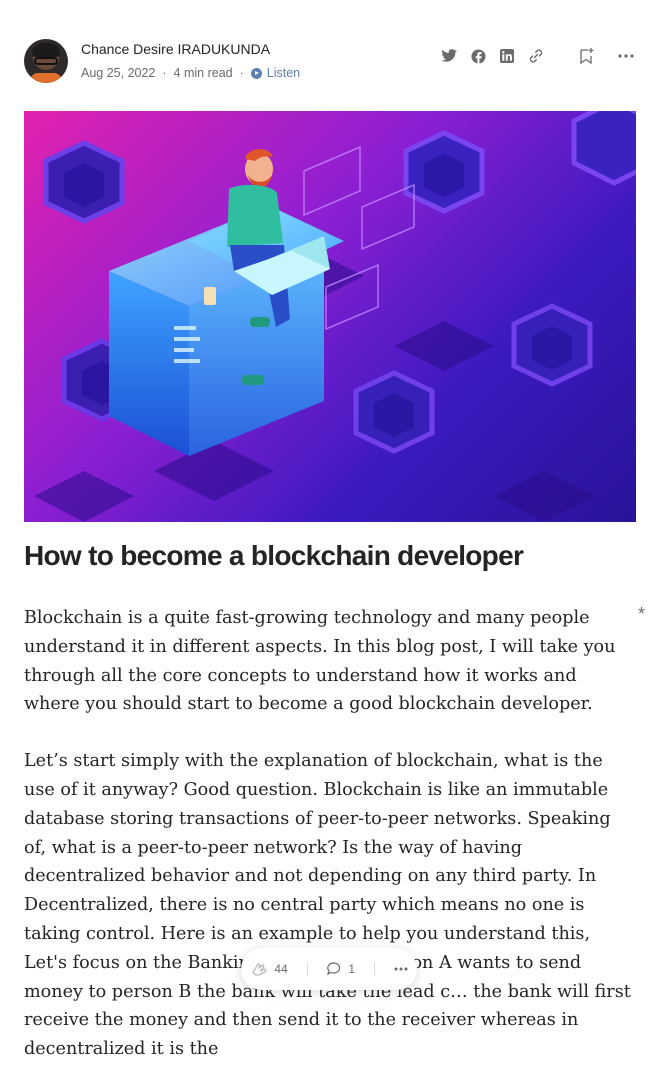  Describe the element at coordinates (507, 56) in the screenshot. I see `linkedin-icon` at that location.